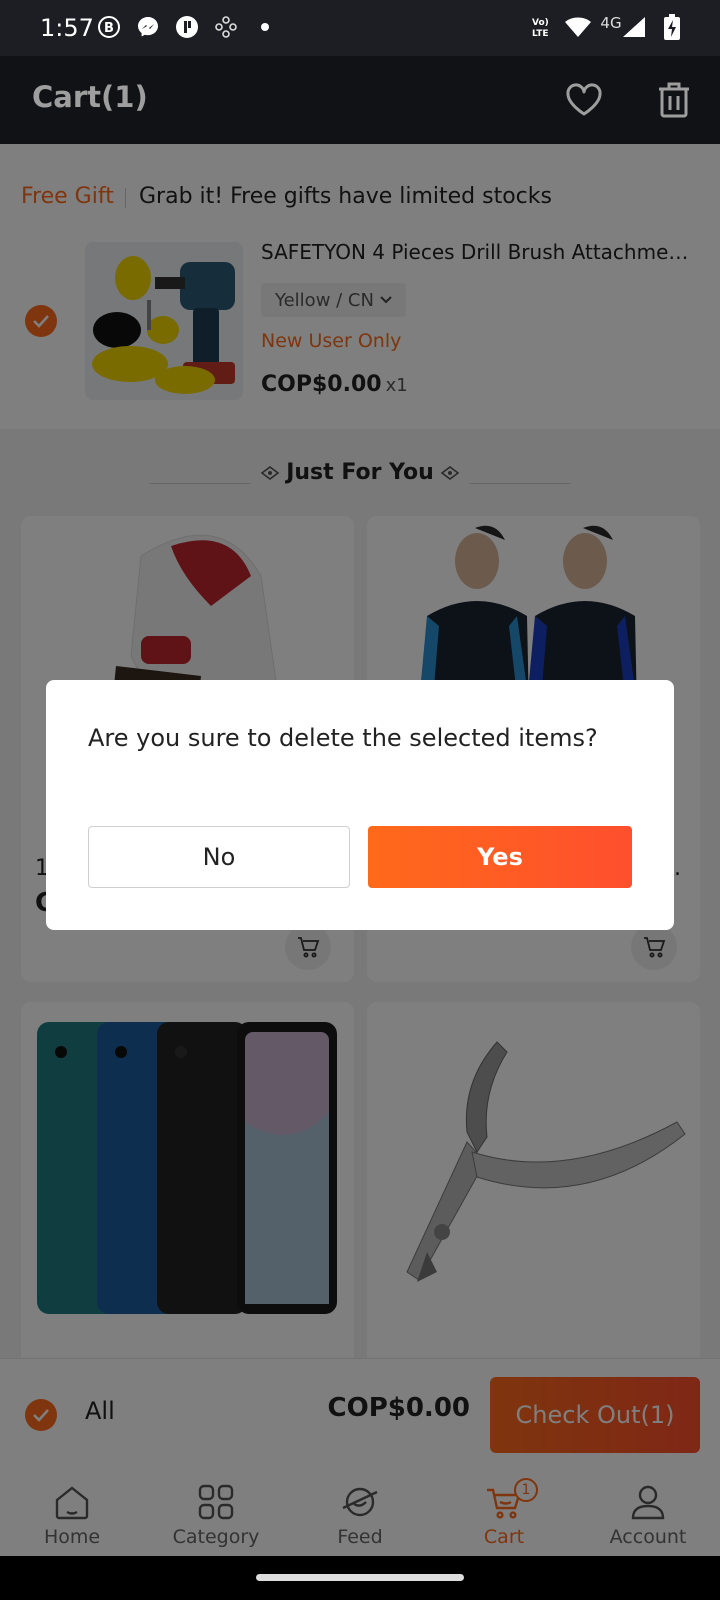 This screenshot has width=720, height=1600. What do you see at coordinates (578, 27) in the screenshot?
I see `wifi-icon` at bounding box center [578, 27].